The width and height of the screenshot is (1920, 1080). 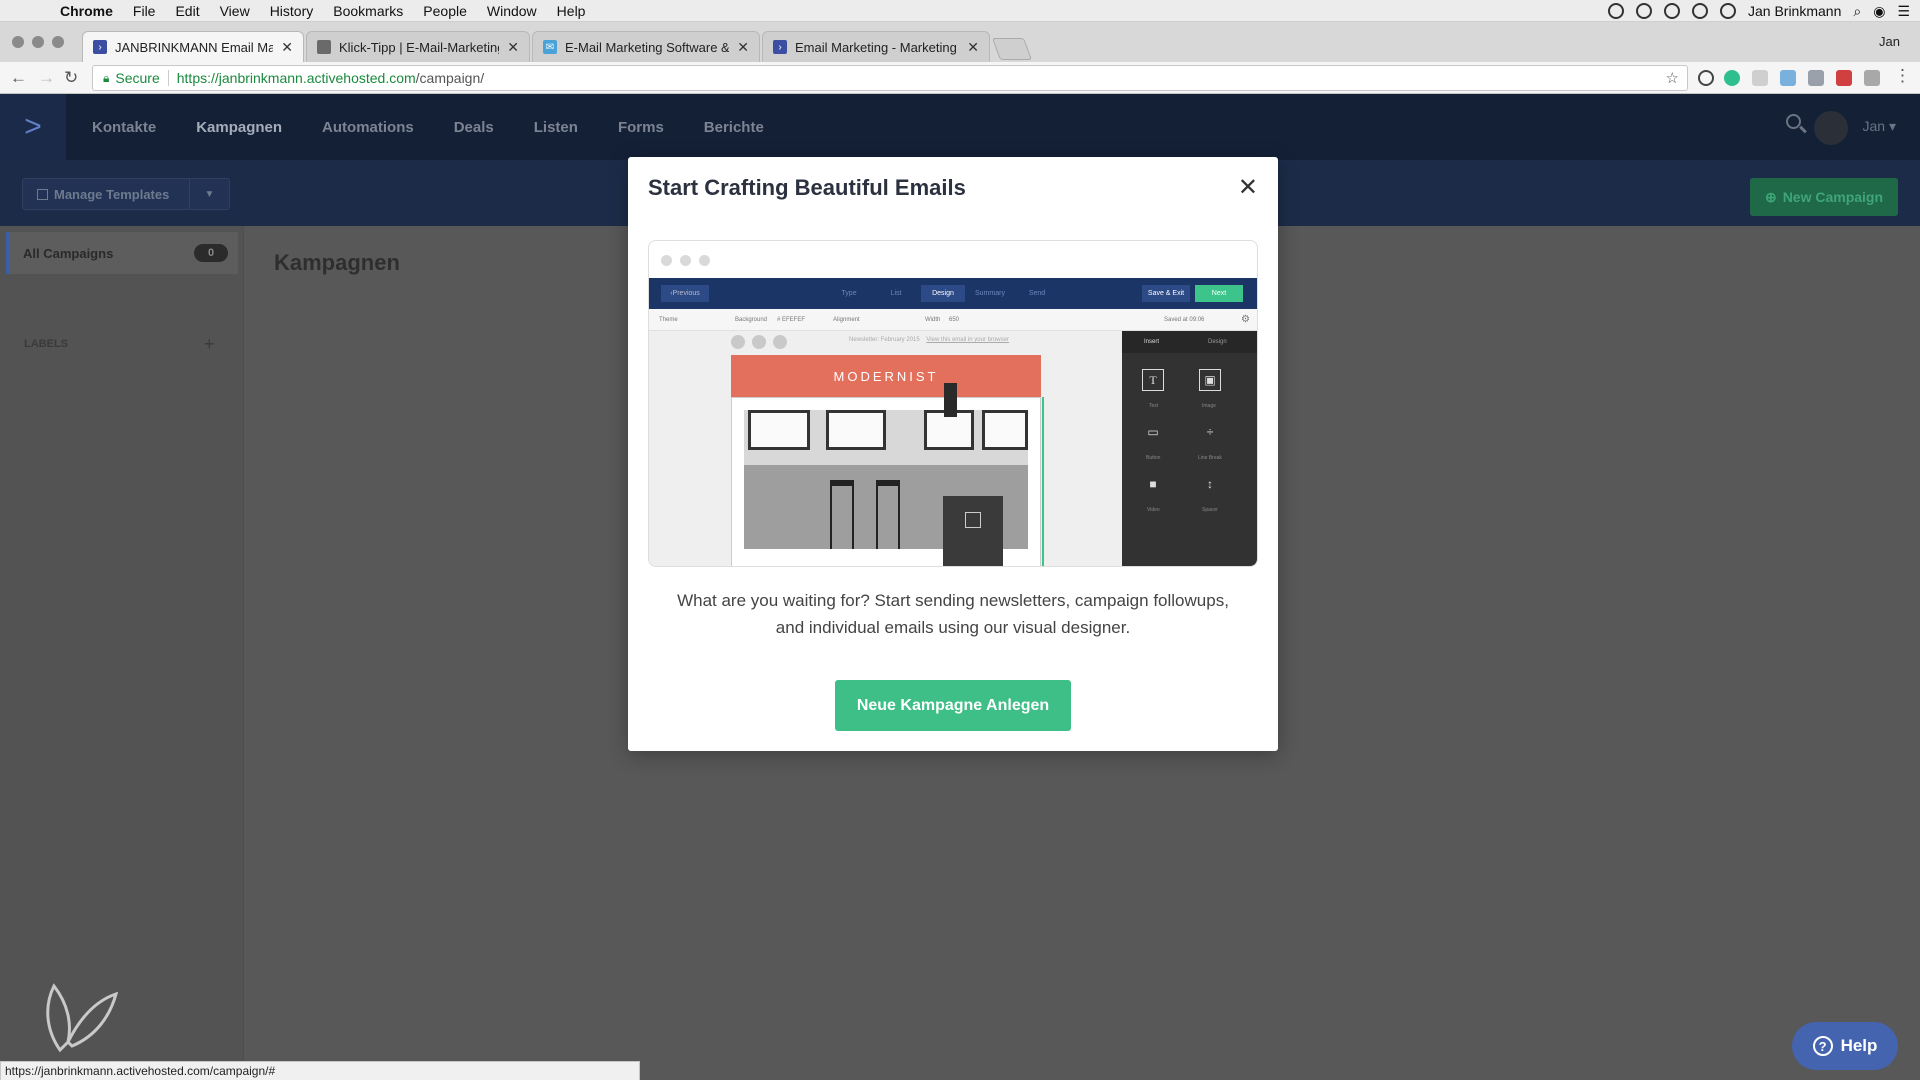 I want to click on nav-listen: Listen, so click(x=556, y=127).